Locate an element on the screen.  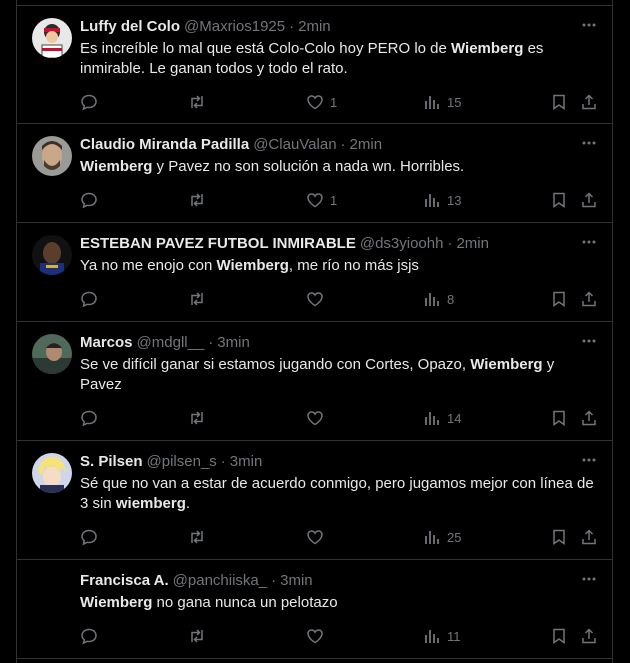
user-handle: @panchiiska_ is located at coordinates (220, 580).